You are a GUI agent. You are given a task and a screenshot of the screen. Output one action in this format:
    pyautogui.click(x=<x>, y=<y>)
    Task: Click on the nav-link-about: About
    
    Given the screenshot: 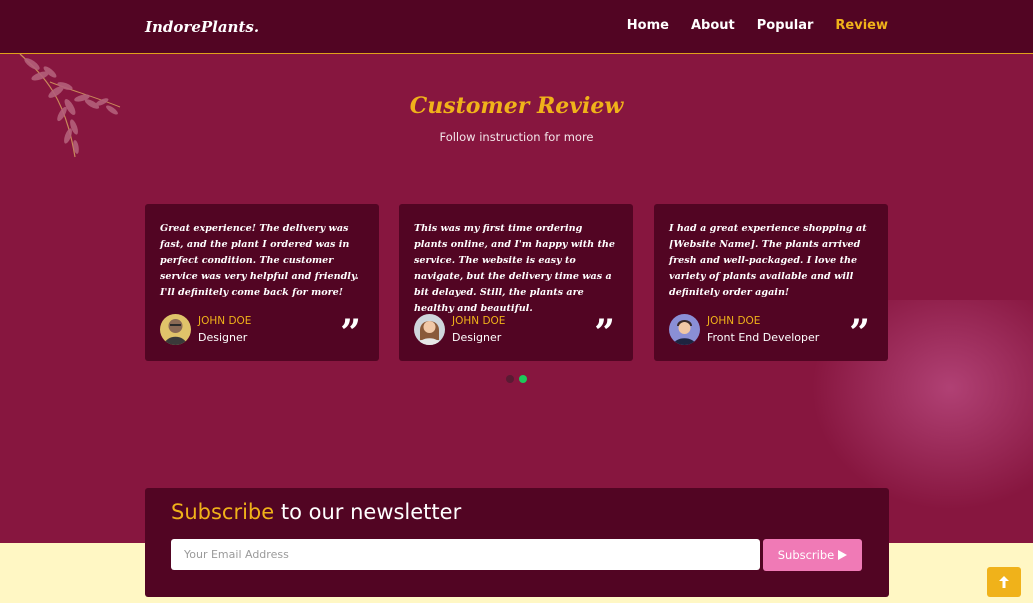 What is the action you would take?
    pyautogui.click(x=713, y=25)
    